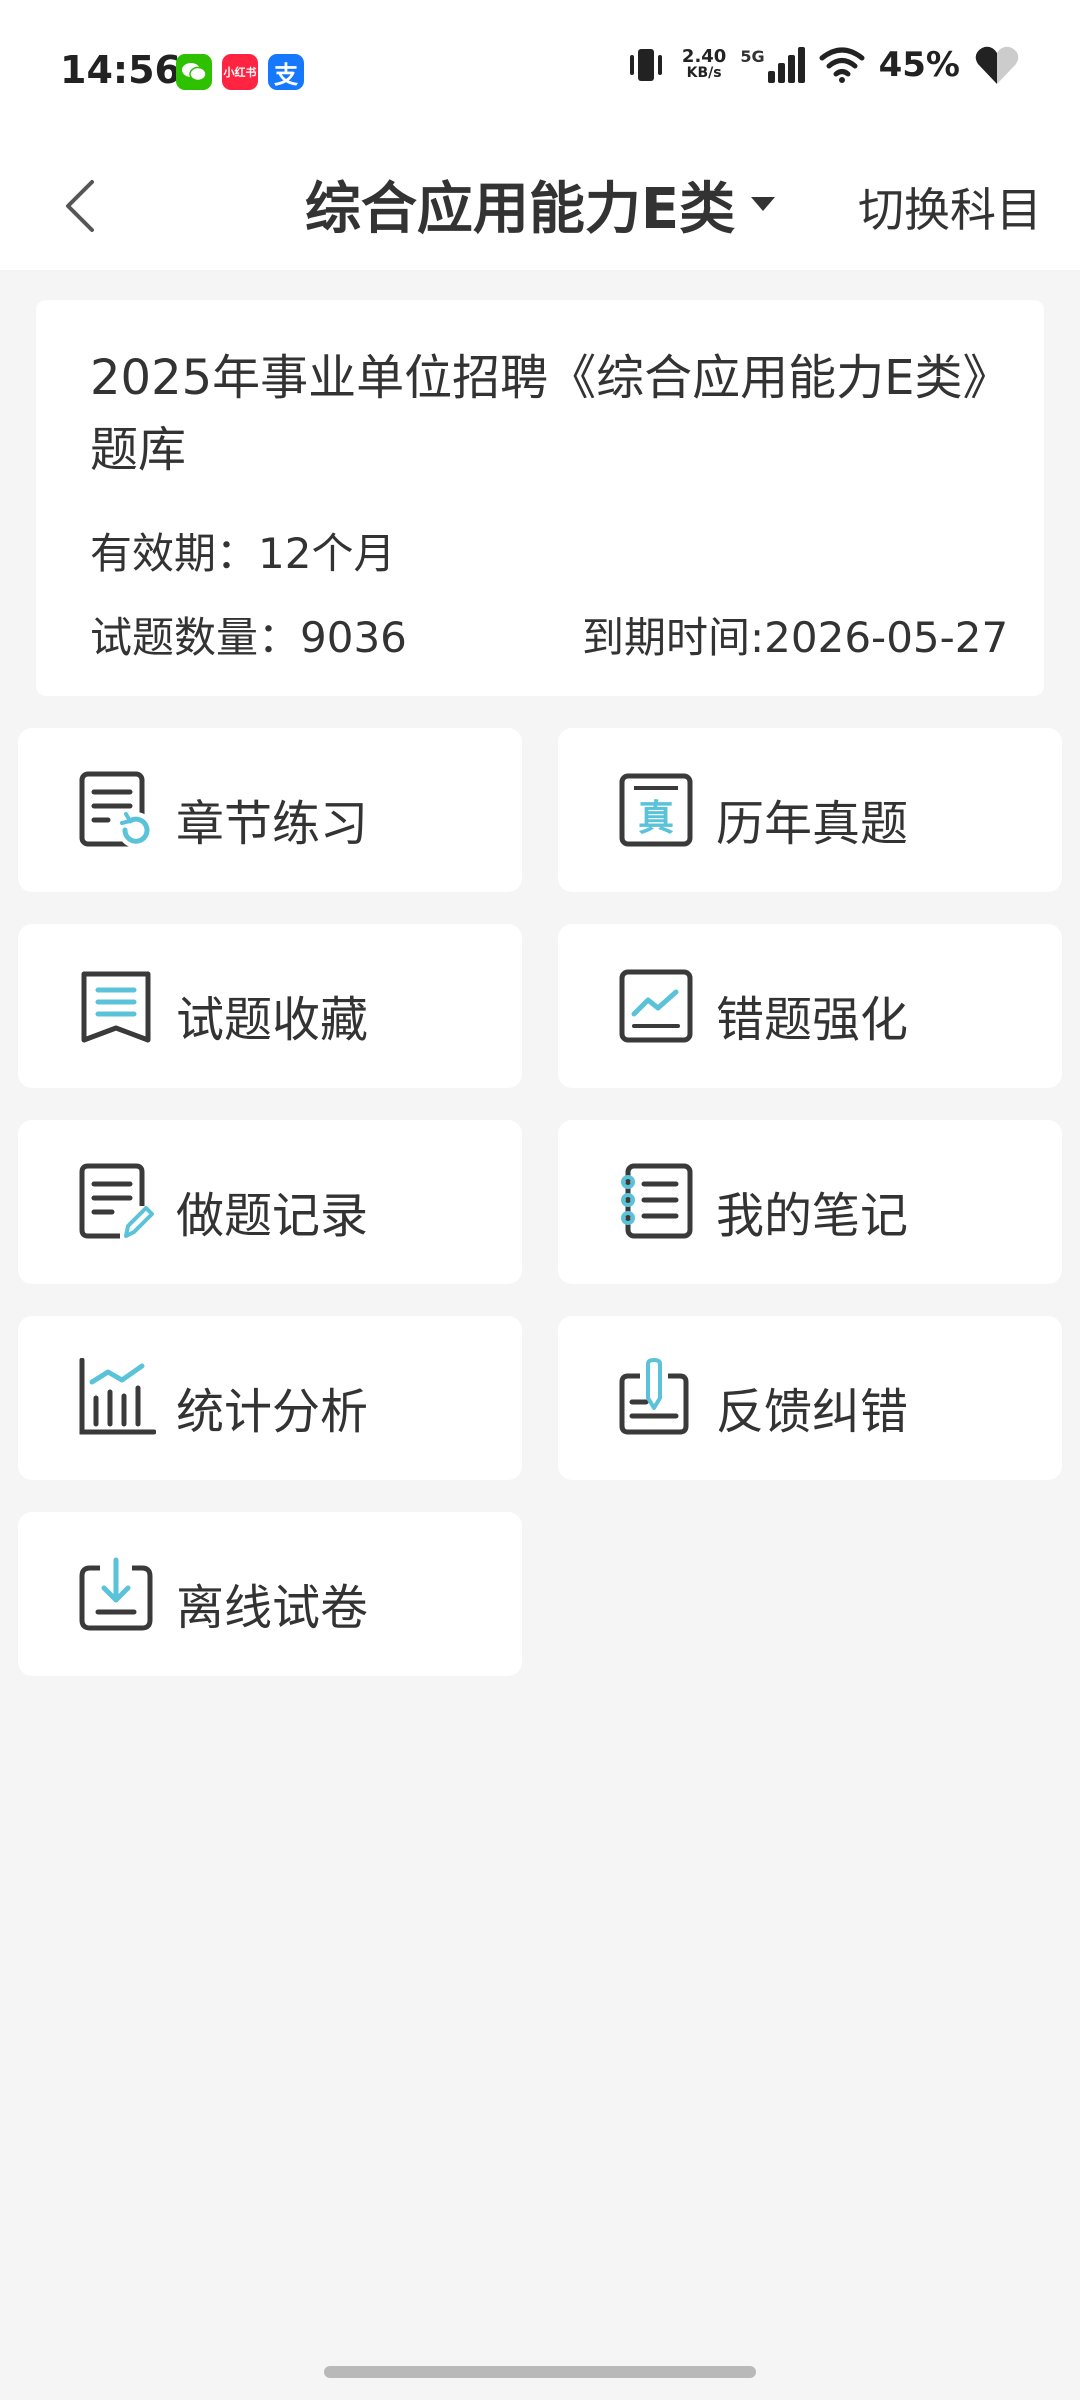 The height and width of the screenshot is (2400, 1080). I want to click on past-papers-icon: 真, so click(656, 810).